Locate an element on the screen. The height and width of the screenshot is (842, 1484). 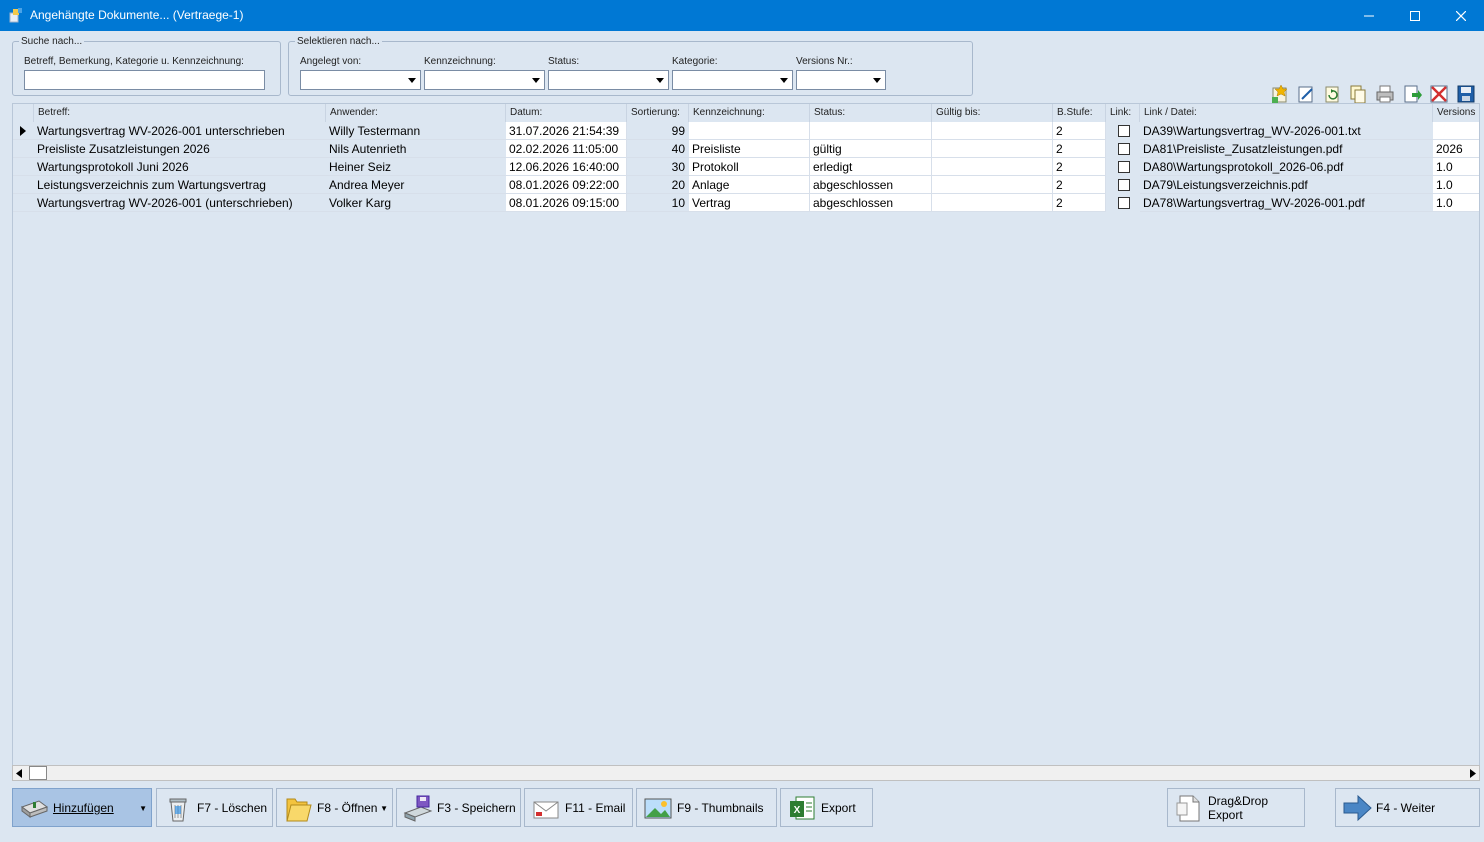
cell-kennzeichnung: Anlage is located at coordinates (749, 185).